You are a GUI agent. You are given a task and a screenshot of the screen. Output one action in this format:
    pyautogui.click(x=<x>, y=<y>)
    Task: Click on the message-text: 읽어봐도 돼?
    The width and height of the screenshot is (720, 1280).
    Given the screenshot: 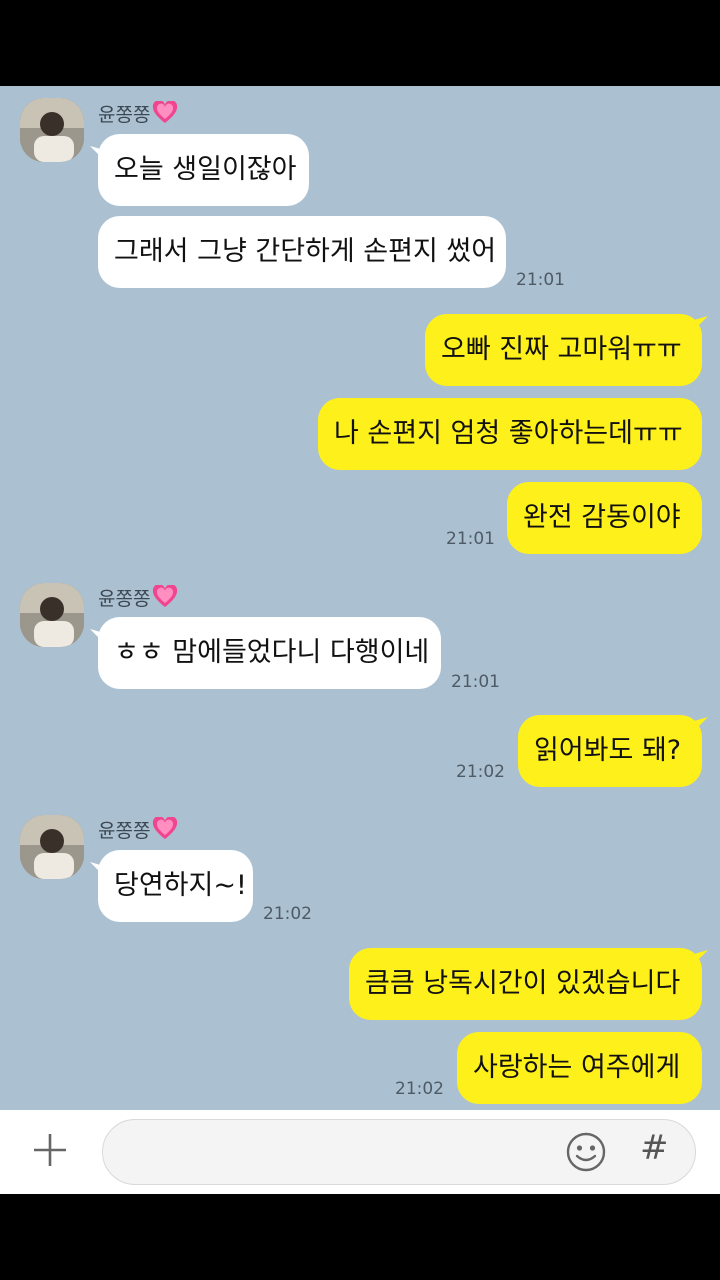 What is the action you would take?
    pyautogui.click(x=608, y=750)
    